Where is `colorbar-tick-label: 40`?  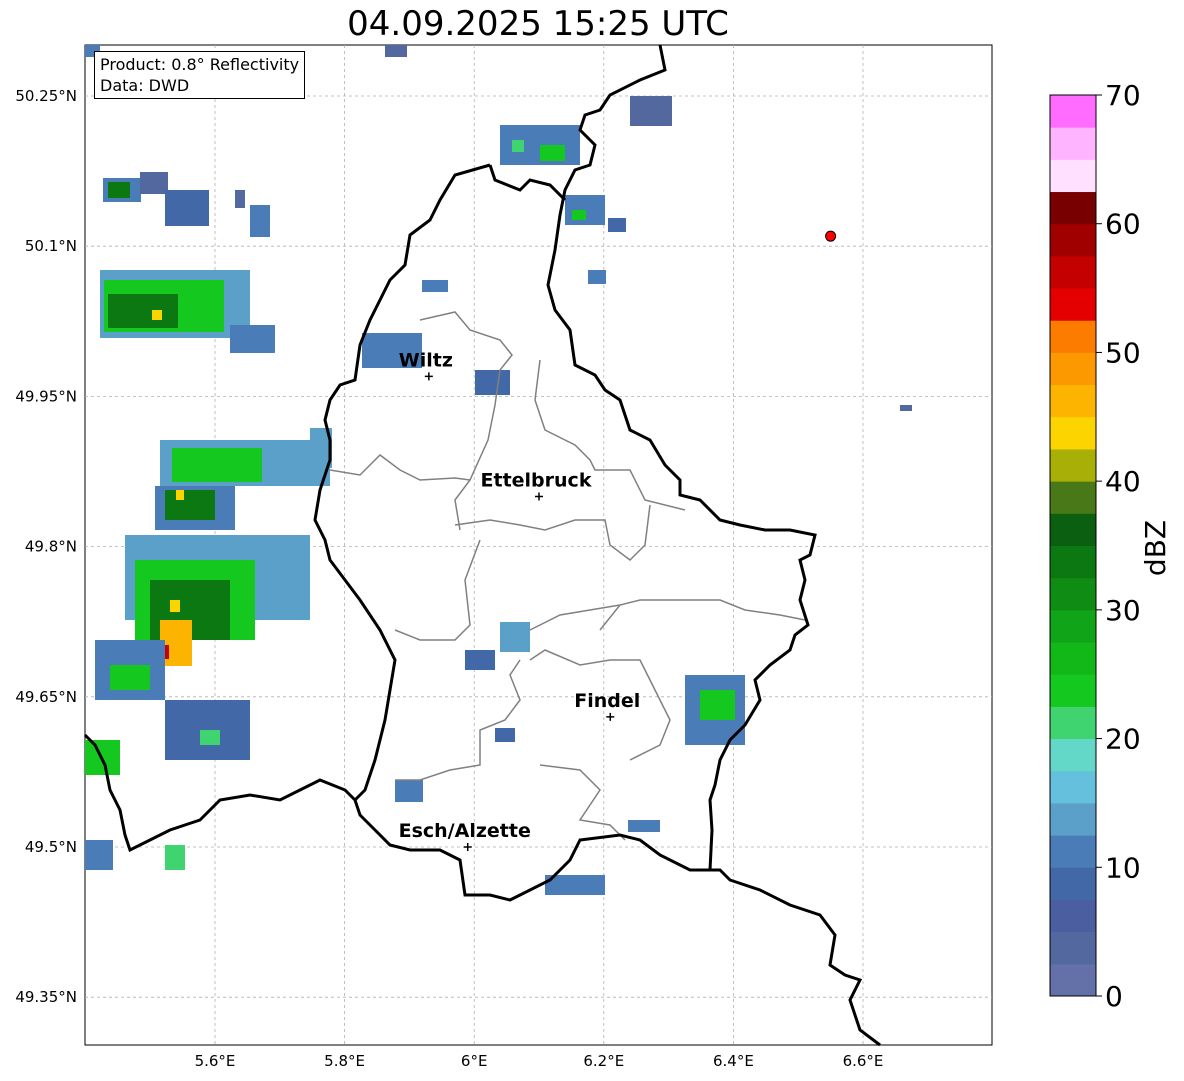 colorbar-tick-label: 40 is located at coordinates (1123, 481).